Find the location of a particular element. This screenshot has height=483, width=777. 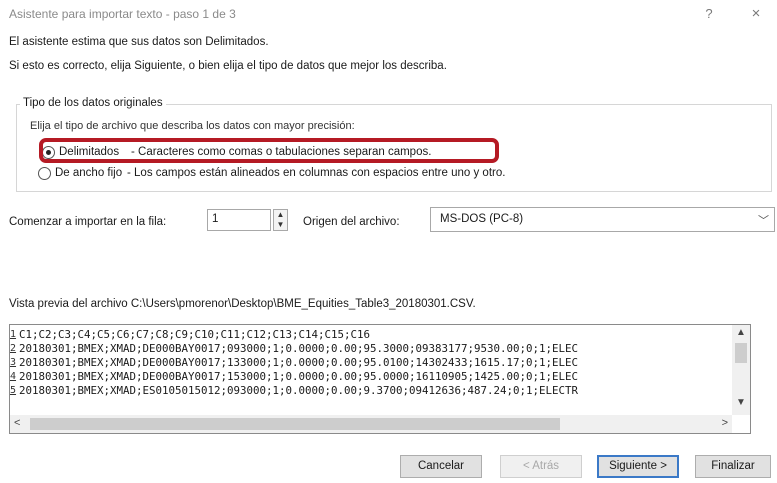

preview-horizontal-scrollbar: < > is located at coordinates (371, 424).